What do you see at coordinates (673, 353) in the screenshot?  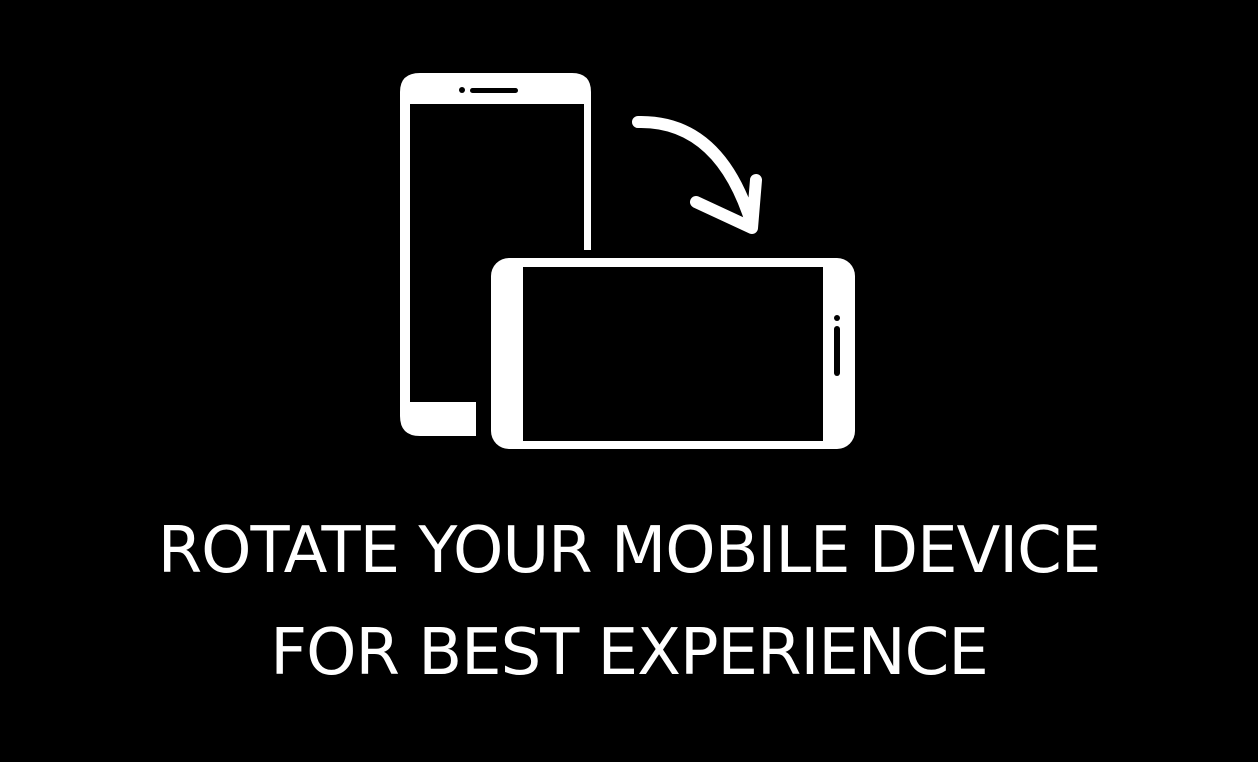 I see `landscape-phone-icon` at bounding box center [673, 353].